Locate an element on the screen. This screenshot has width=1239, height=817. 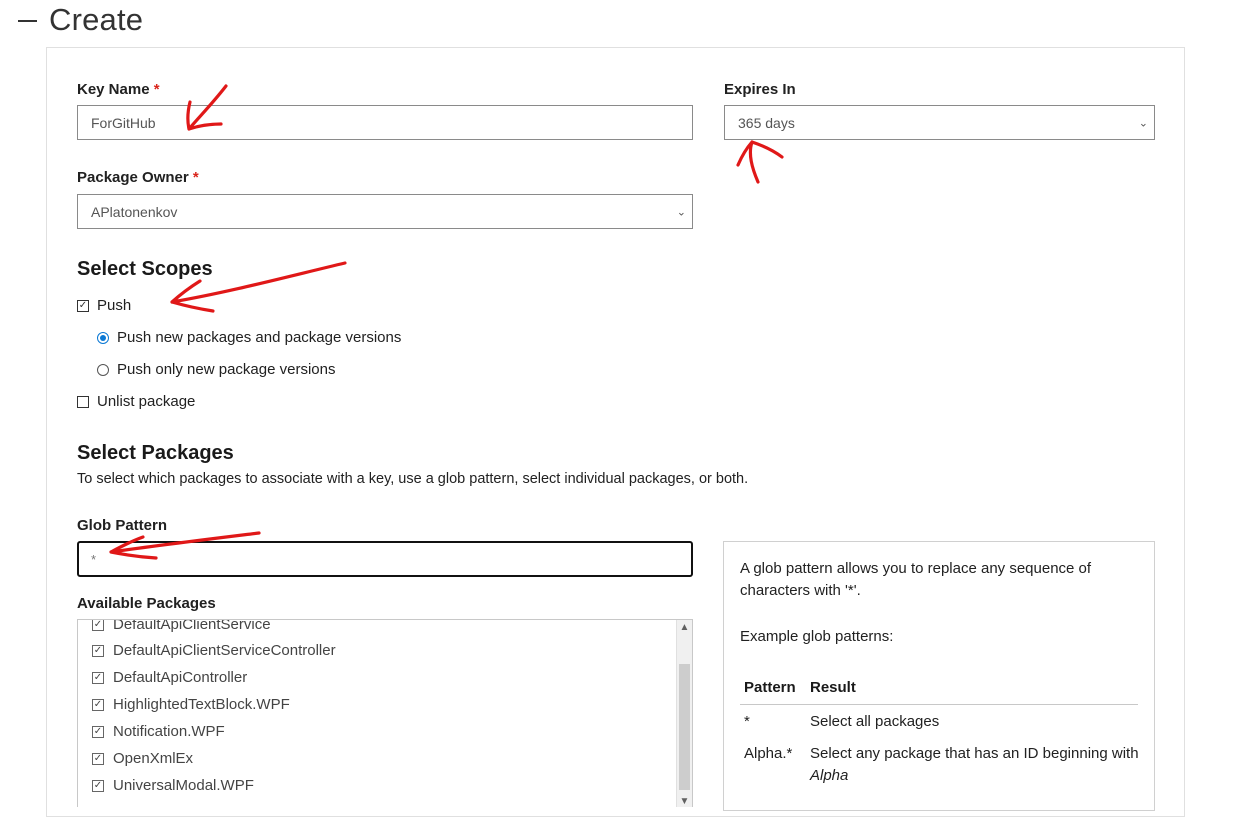
package-name: UniversalModal.WPF is located at coordinates (183, 785).